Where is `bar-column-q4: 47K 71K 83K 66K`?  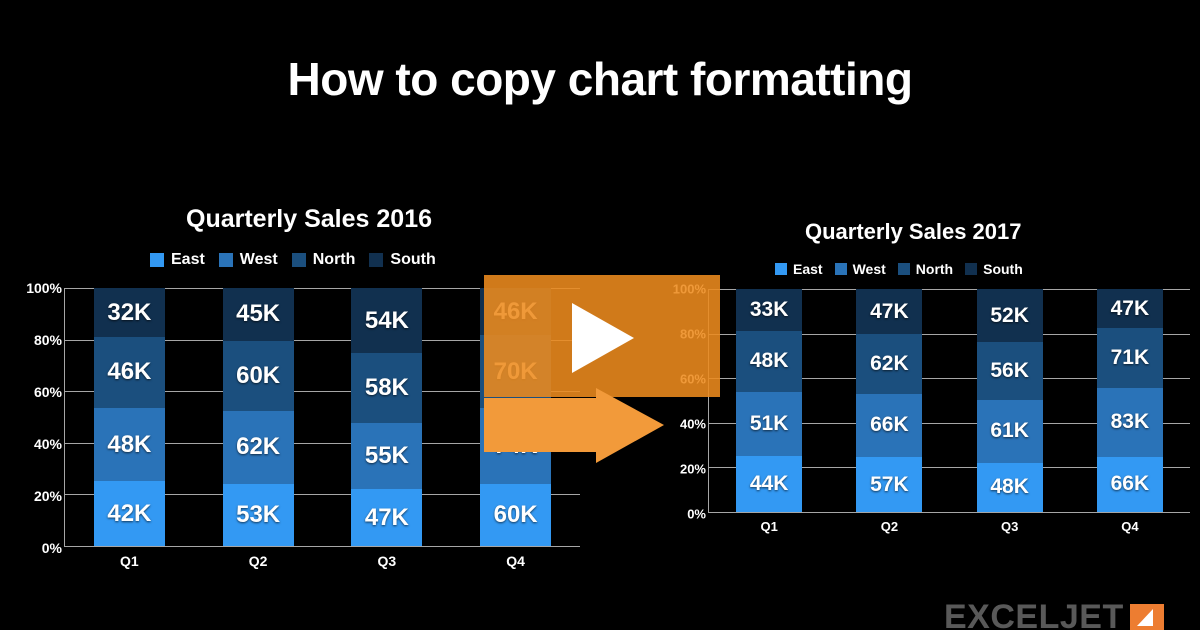
bar-column-q4: 47K 71K 83K 66K is located at coordinates (1129, 400).